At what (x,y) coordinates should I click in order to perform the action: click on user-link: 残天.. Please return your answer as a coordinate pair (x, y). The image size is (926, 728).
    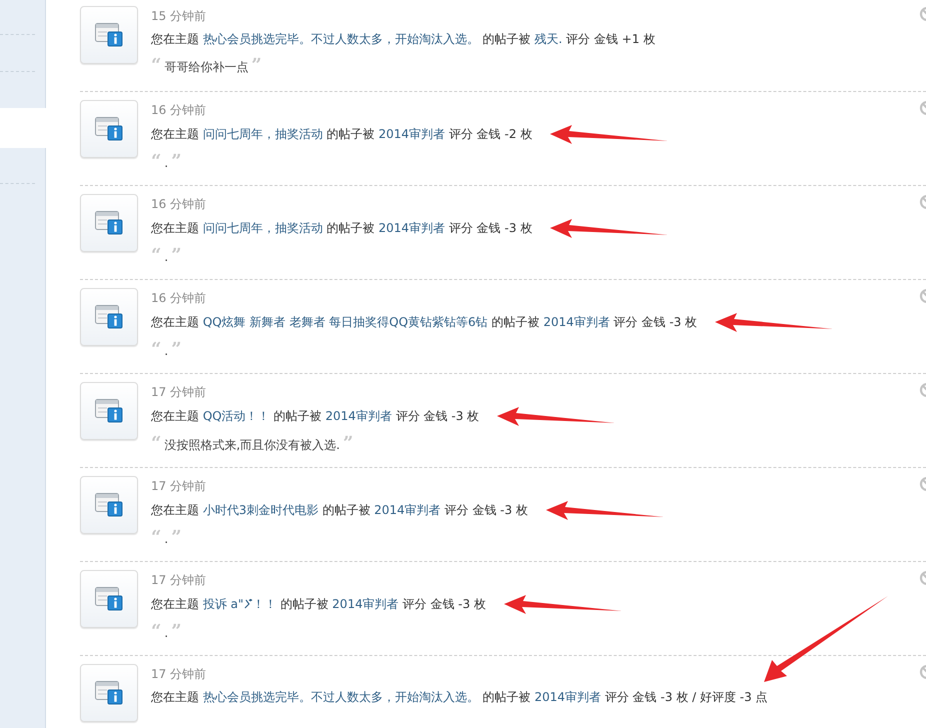
    Looking at the image, I should click on (548, 39).